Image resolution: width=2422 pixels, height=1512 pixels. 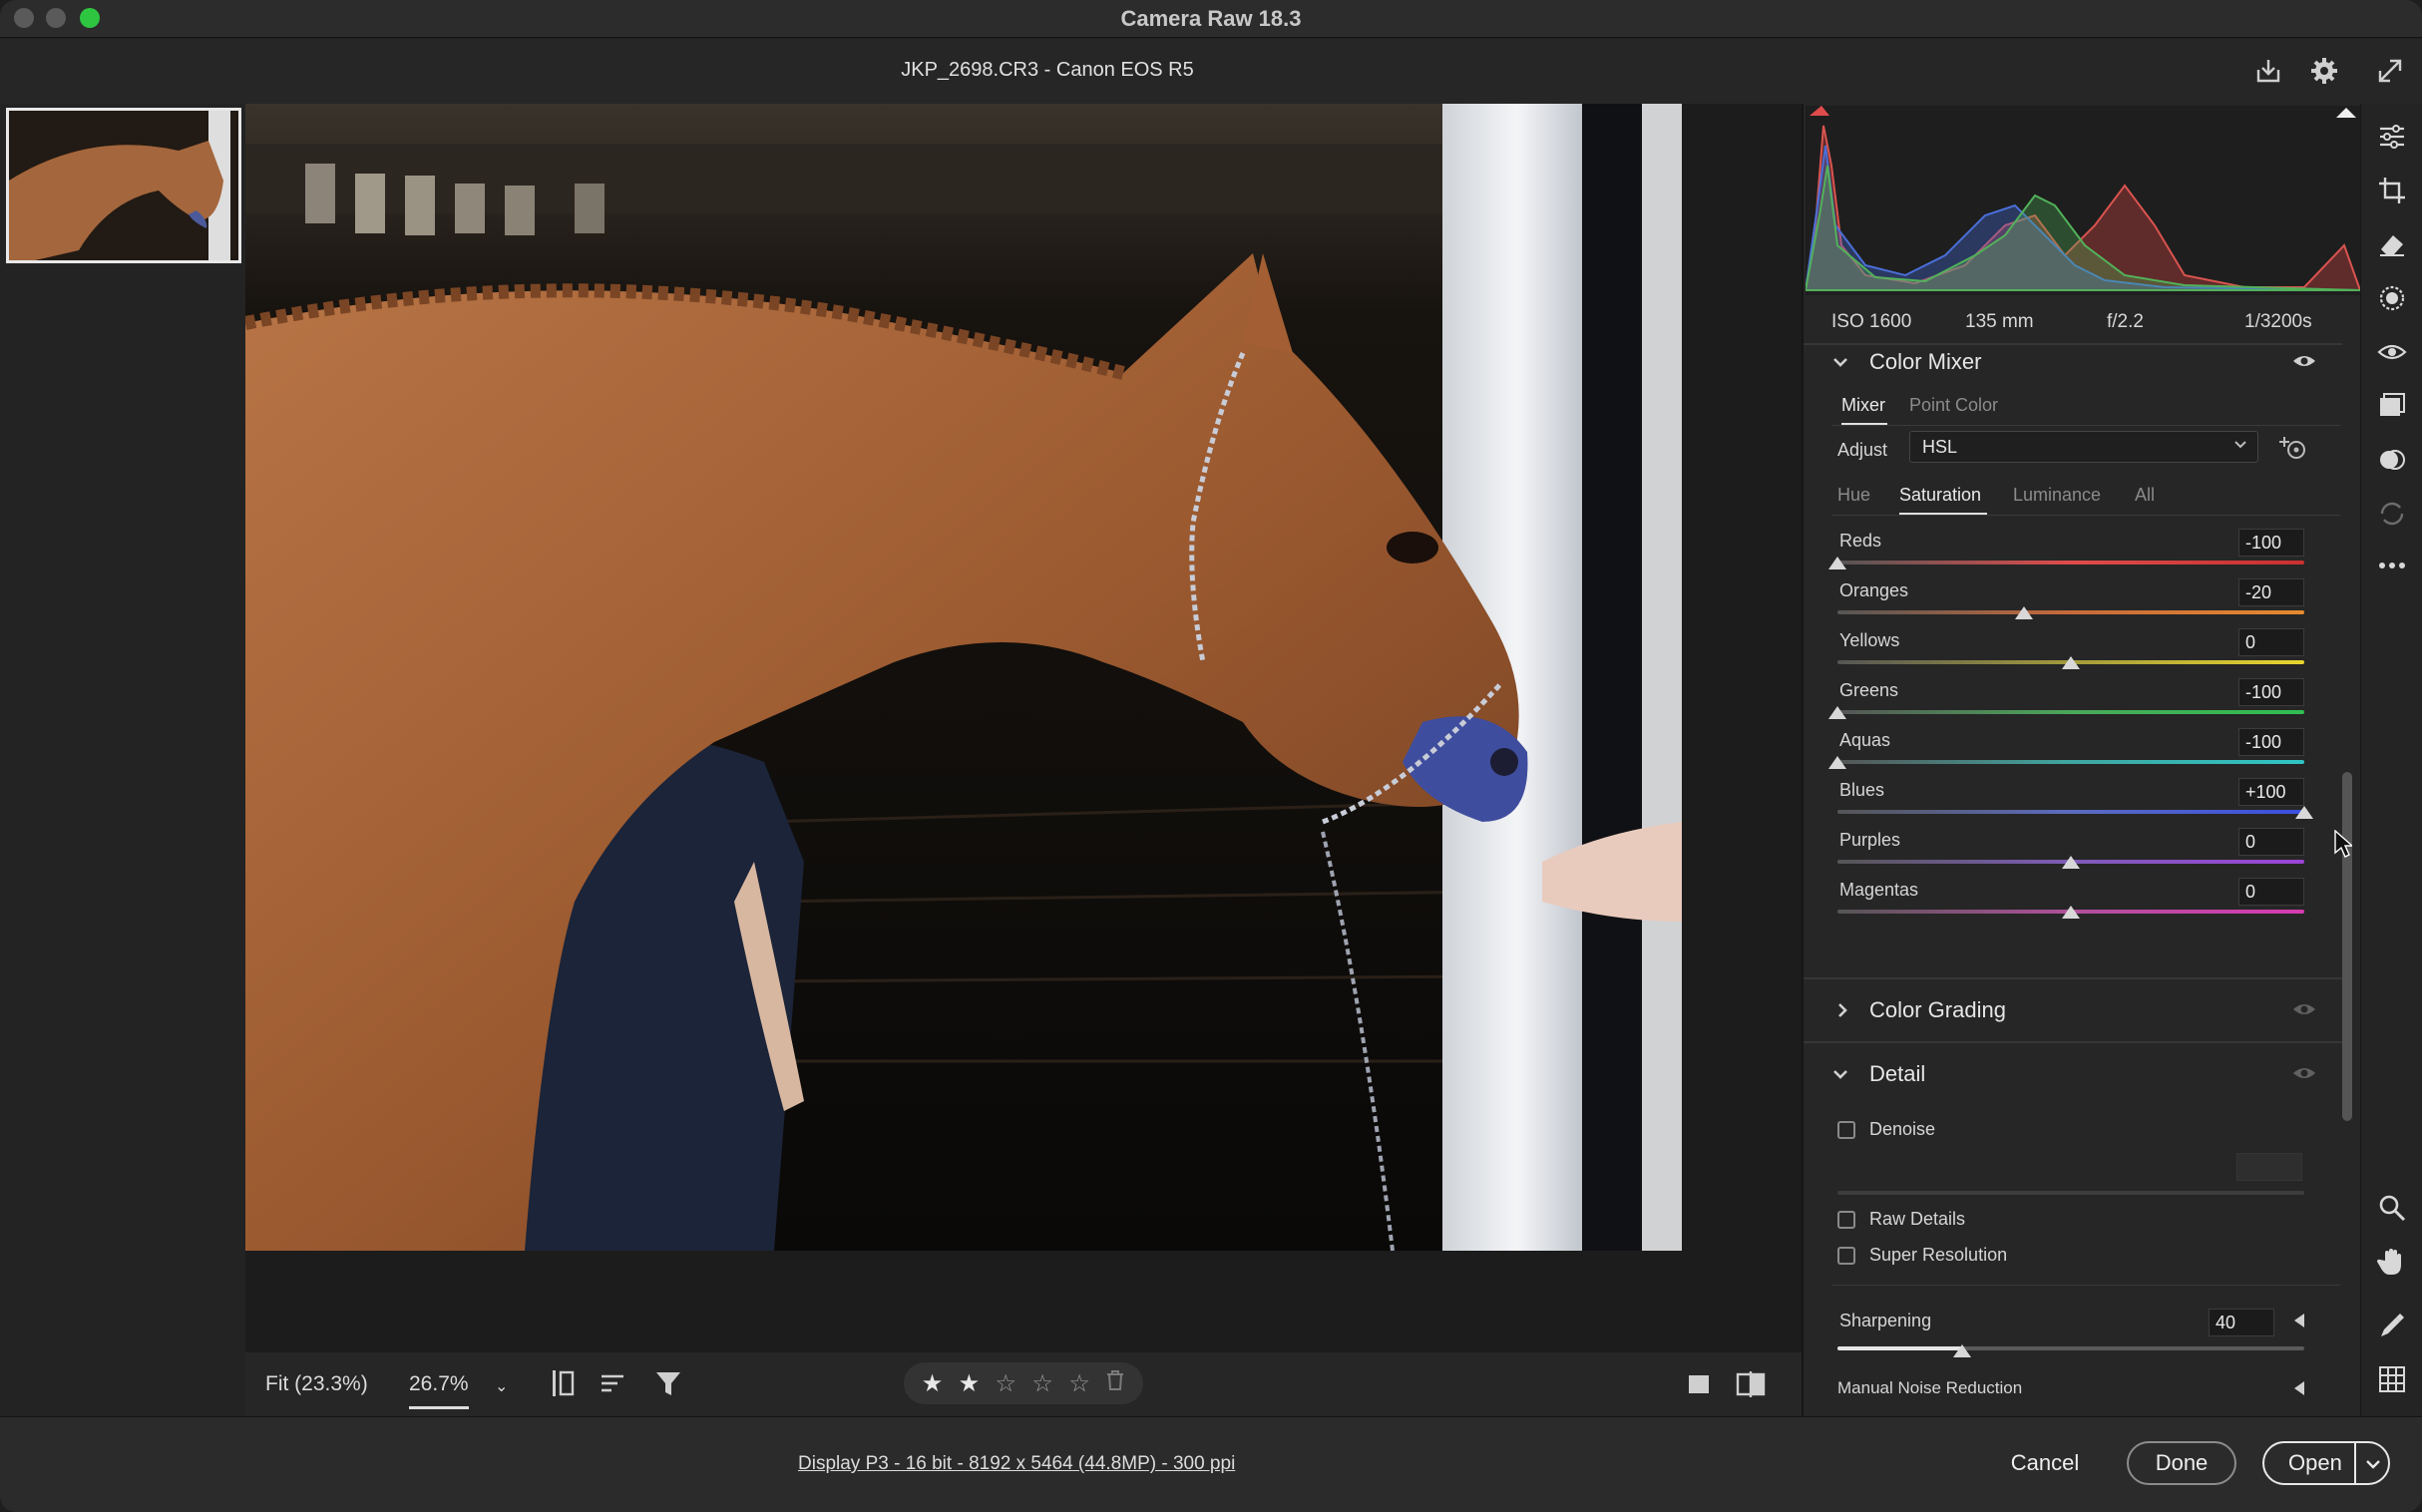 What do you see at coordinates (123, 185) in the screenshot?
I see `filmstrip-thumbnail` at bounding box center [123, 185].